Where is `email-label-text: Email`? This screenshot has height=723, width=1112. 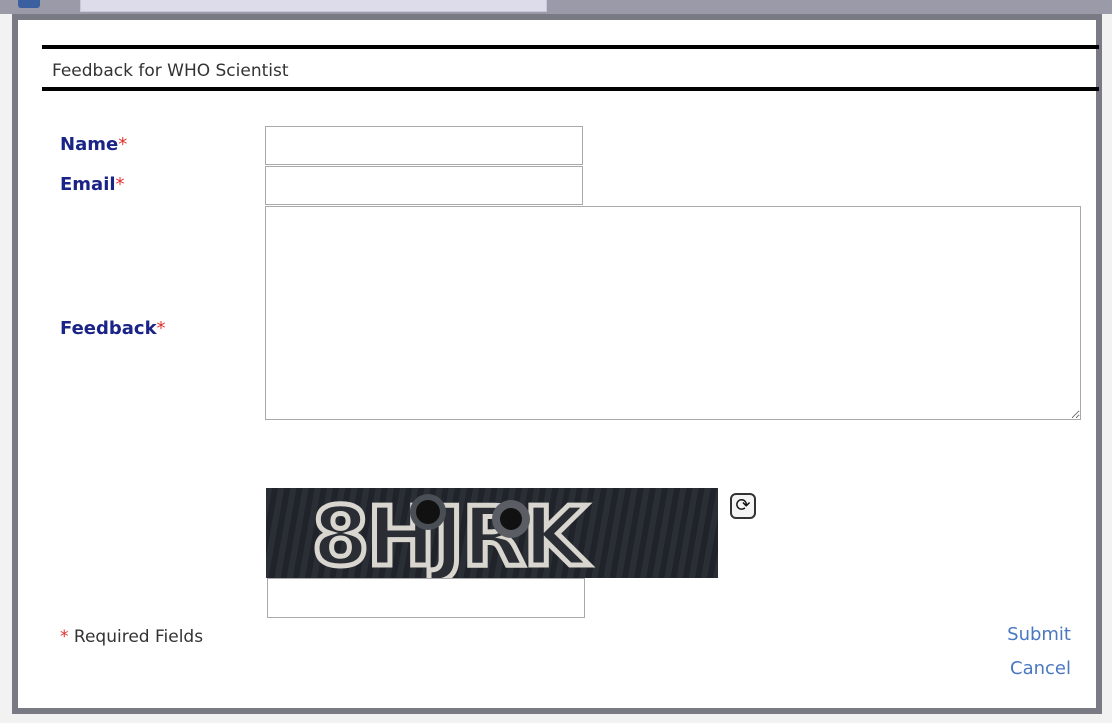 email-label-text: Email is located at coordinates (88, 184).